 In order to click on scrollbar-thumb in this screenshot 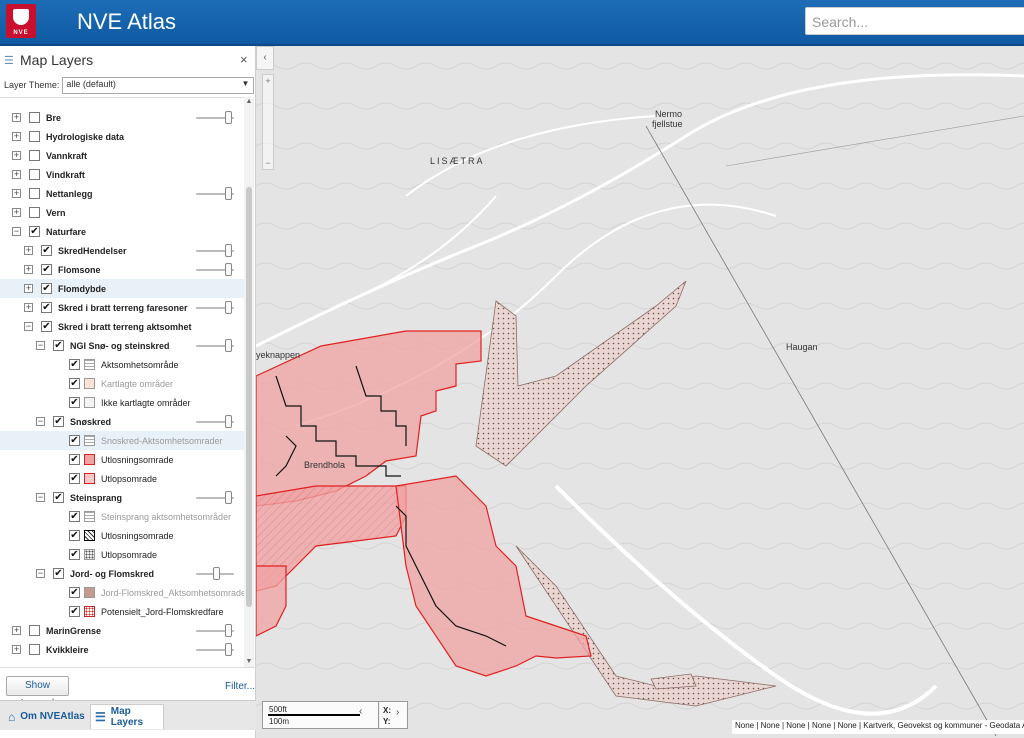, I will do `click(249, 397)`.